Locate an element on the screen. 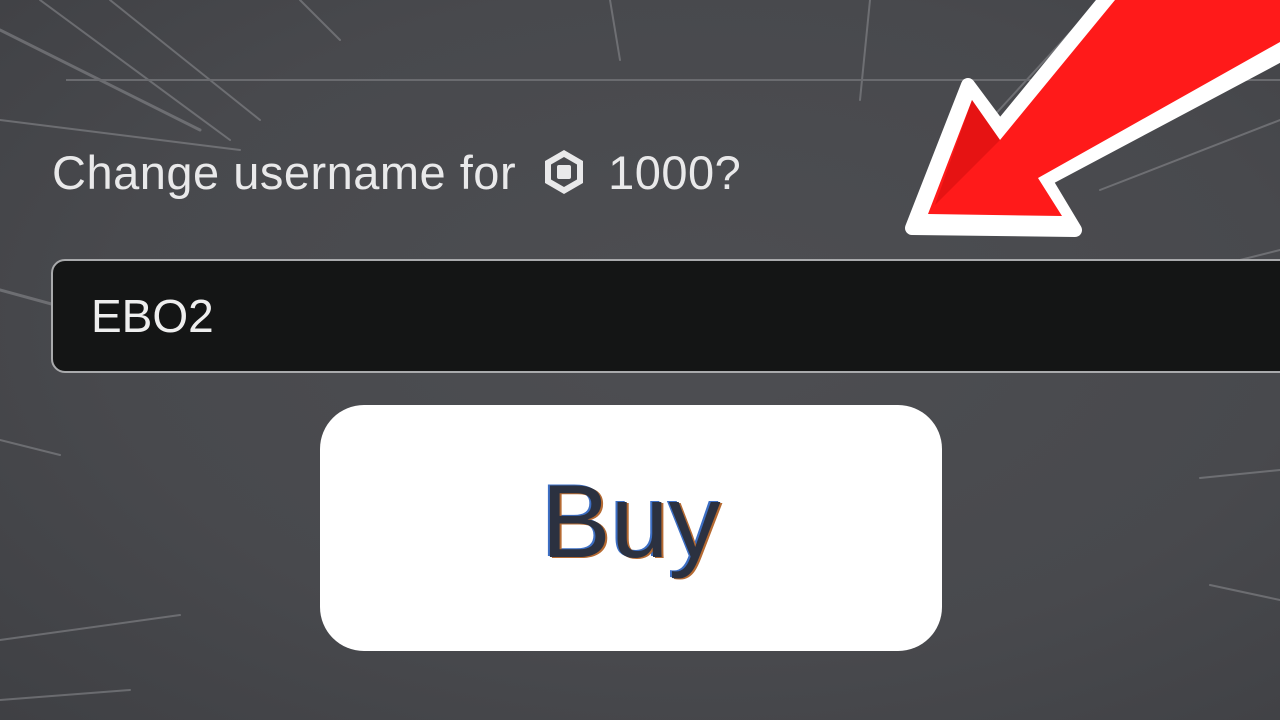 The image size is (1280, 720). price-text: 1000? is located at coordinates (675, 172).